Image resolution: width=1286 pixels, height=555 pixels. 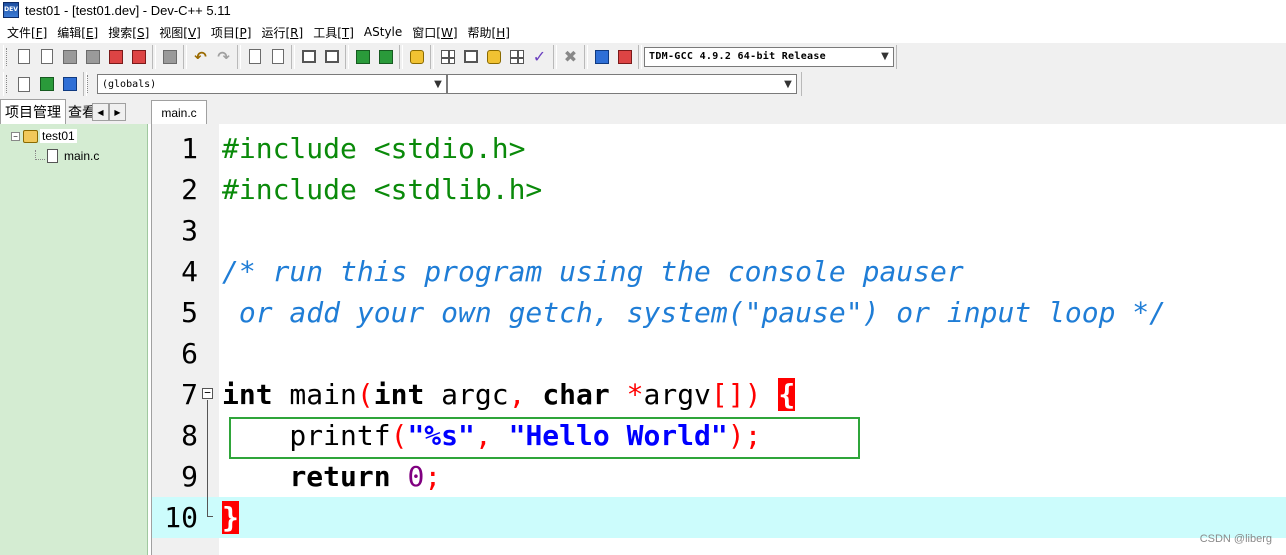 I want to click on menu-run: 运行[R], so click(x=283, y=32).